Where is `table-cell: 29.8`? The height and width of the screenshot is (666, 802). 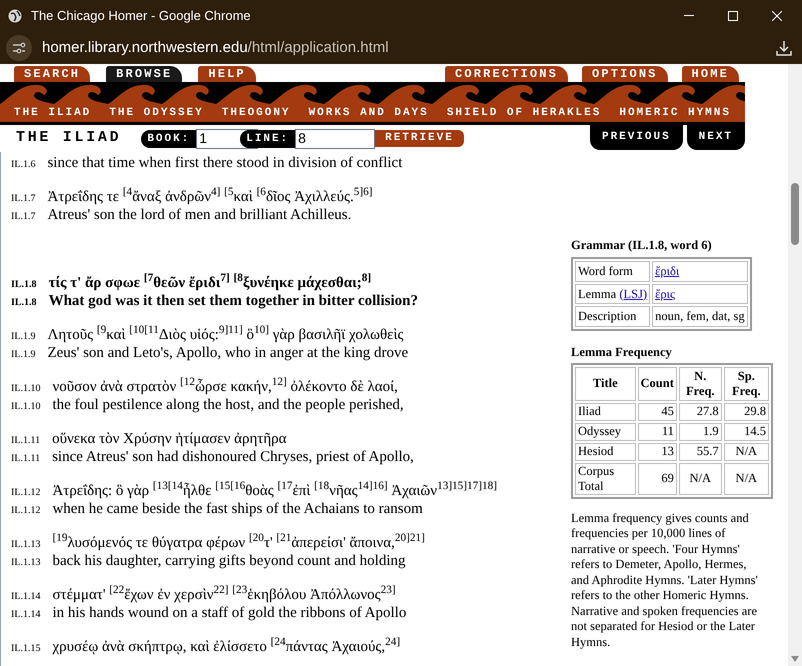
table-cell: 29.8 is located at coordinates (746, 411).